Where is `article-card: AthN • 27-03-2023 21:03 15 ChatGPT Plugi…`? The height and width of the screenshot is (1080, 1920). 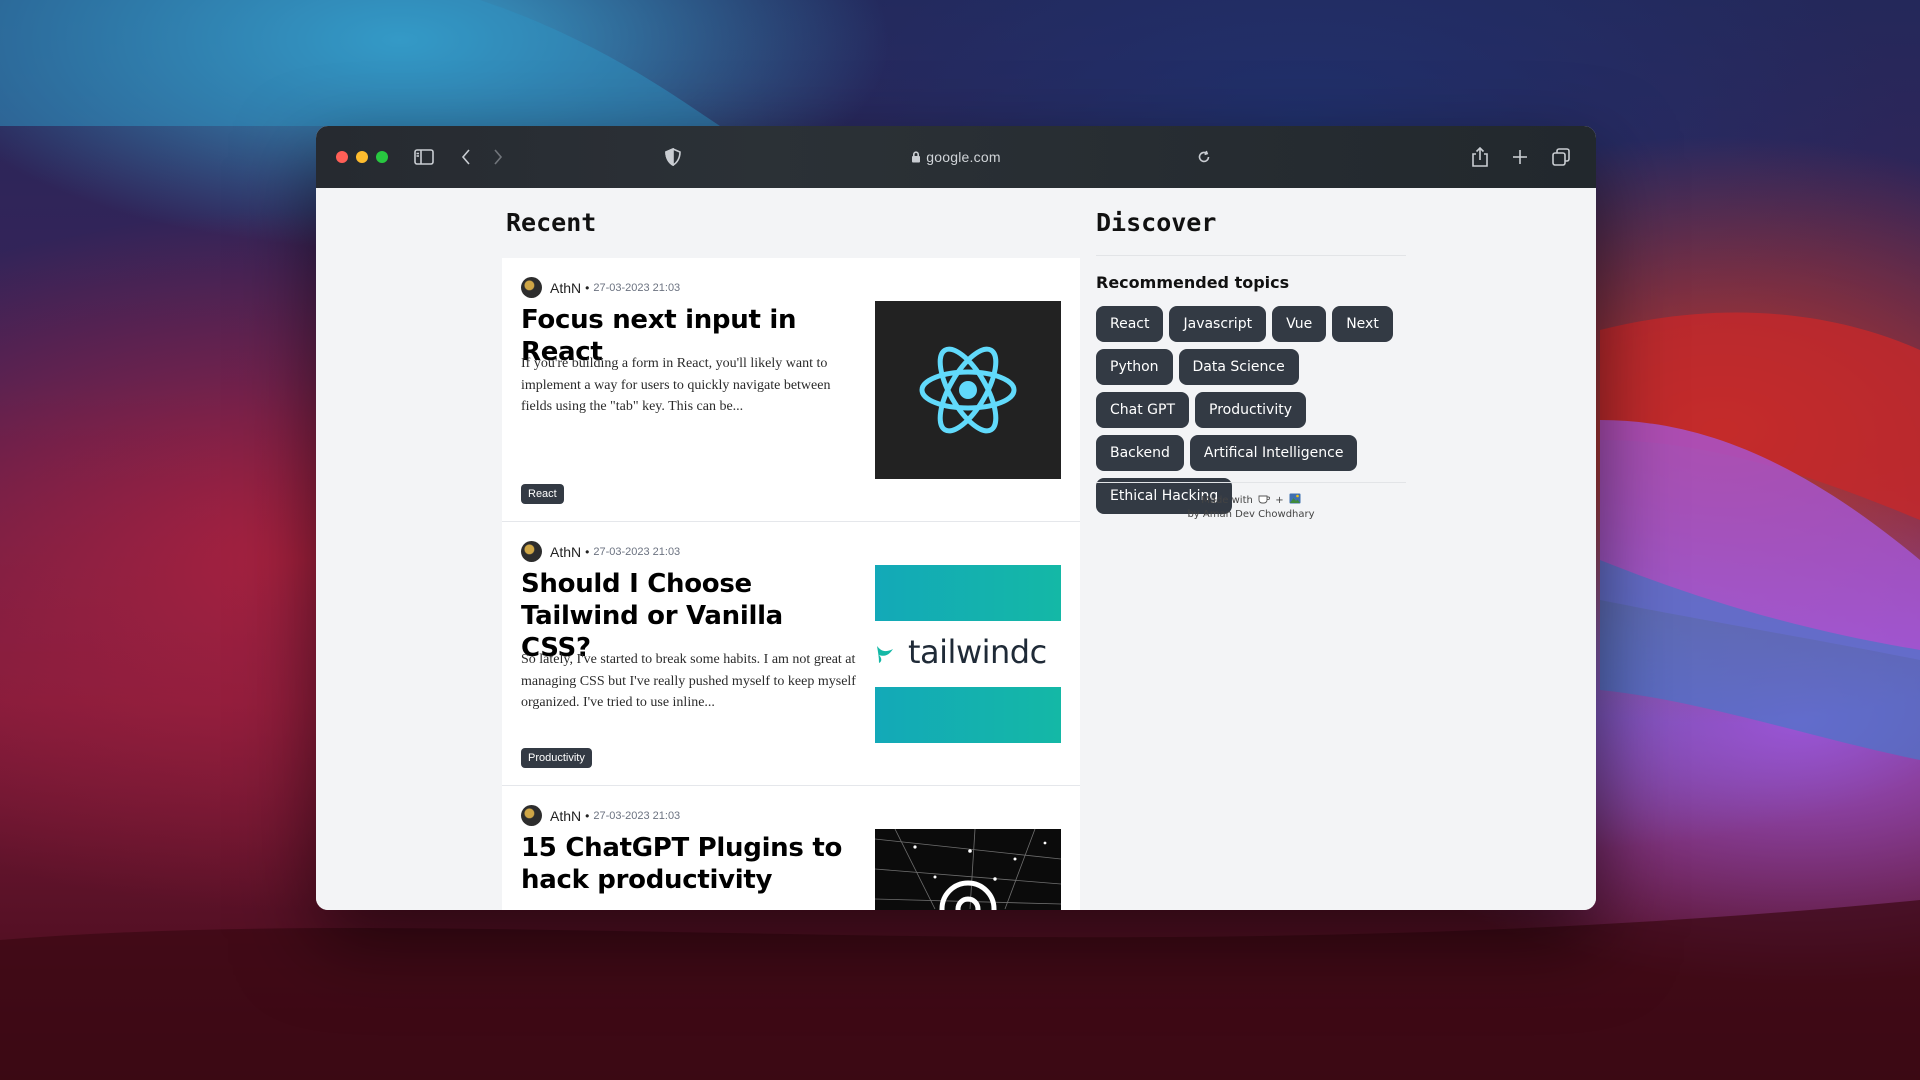 article-card: AthN • 27-03-2023 21:03 15 ChatGPT Plugi… is located at coordinates (791, 848).